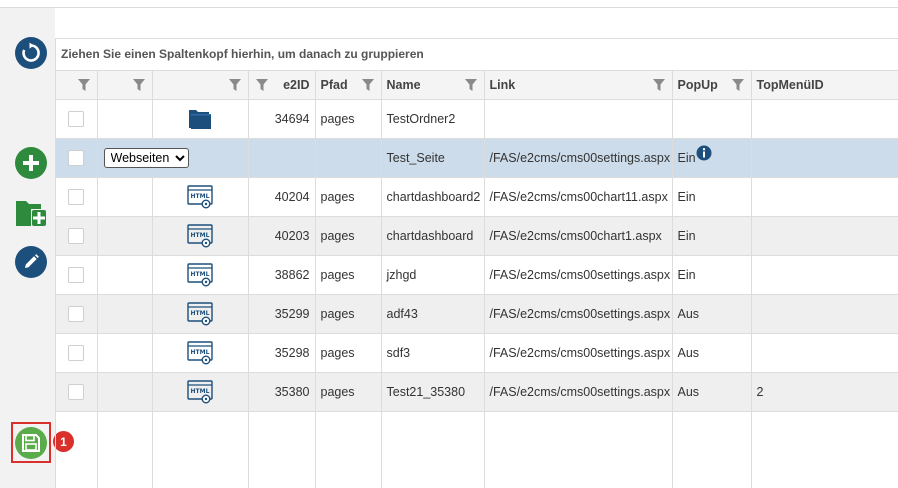  I want to click on edit-button, so click(31, 262).